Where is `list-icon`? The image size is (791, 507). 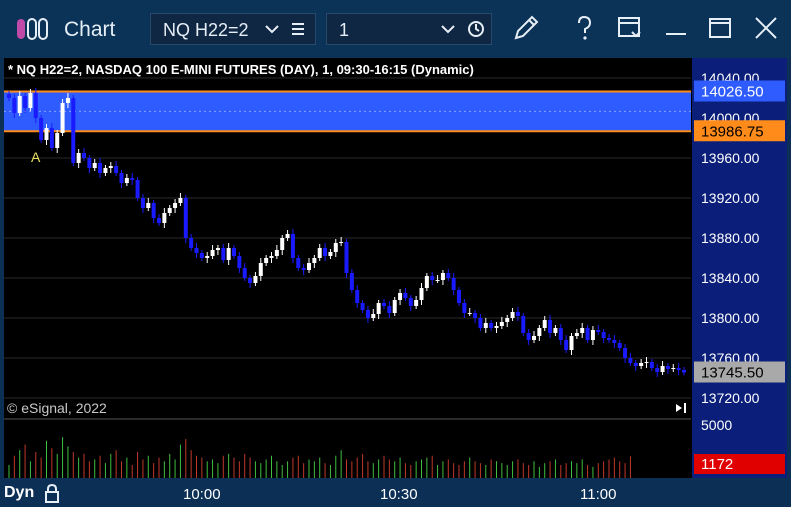
list-icon is located at coordinates (298, 29).